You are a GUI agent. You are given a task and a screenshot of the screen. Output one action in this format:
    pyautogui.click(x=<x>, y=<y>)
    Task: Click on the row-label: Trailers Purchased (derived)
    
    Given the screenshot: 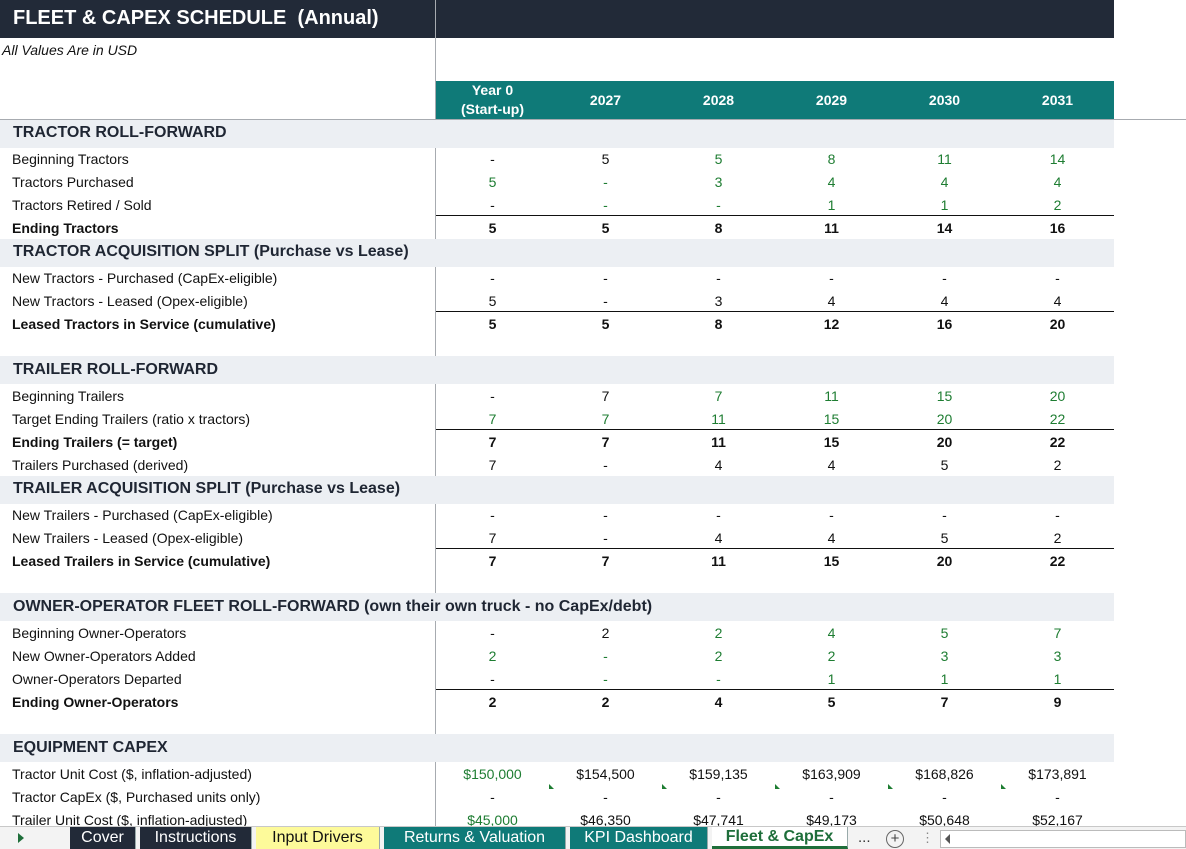 What is the action you would take?
    pyautogui.click(x=100, y=465)
    